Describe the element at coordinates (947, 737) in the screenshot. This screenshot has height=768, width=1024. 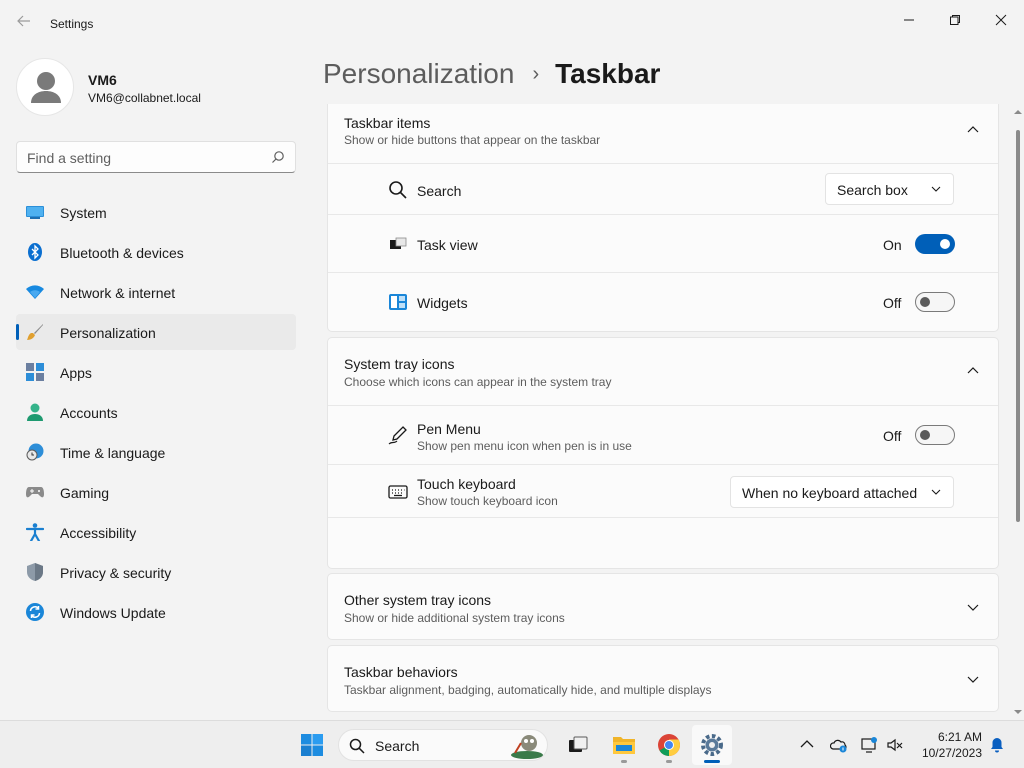
I see `clock-time: 6:21 AM` at that location.